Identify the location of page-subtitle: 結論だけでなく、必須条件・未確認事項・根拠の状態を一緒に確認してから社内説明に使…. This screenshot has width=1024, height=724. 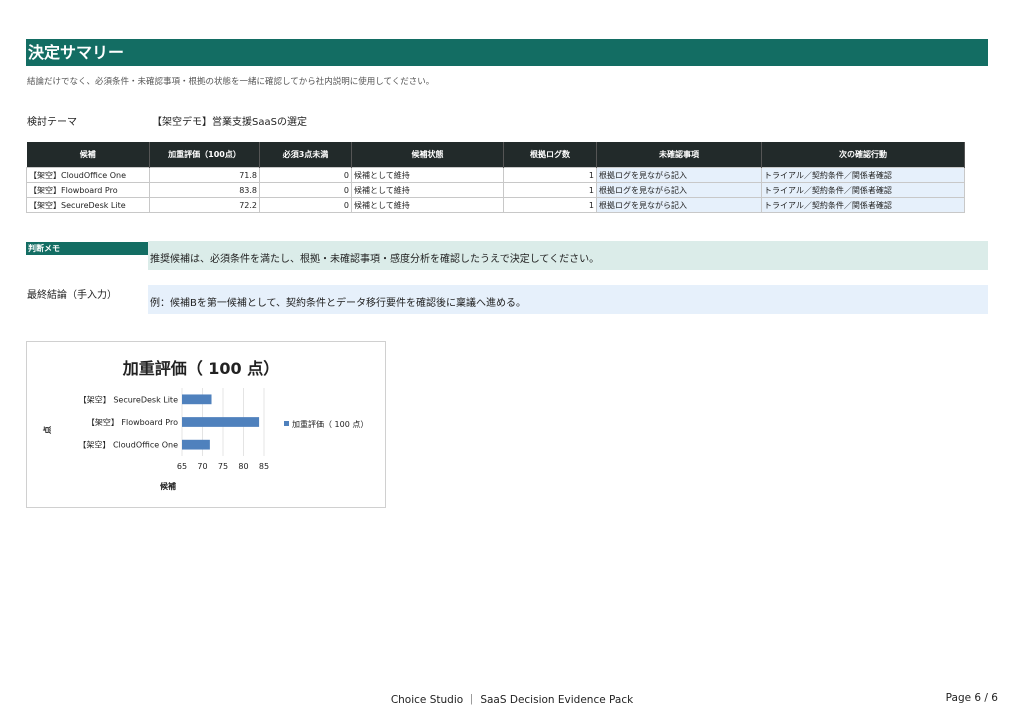
(231, 82).